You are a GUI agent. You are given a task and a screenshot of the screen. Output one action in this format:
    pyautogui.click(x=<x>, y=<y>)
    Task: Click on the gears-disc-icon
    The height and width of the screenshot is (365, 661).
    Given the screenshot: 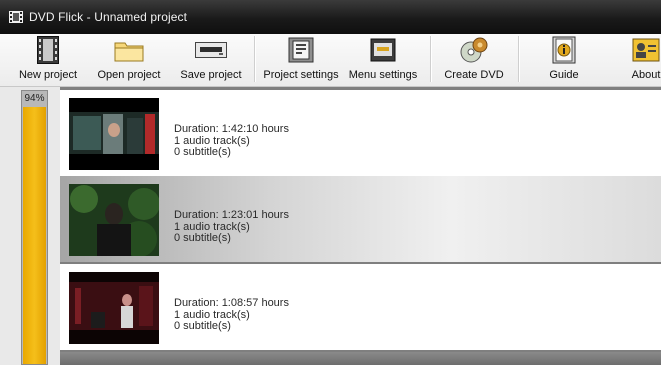 What is the action you would take?
    pyautogui.click(x=474, y=50)
    